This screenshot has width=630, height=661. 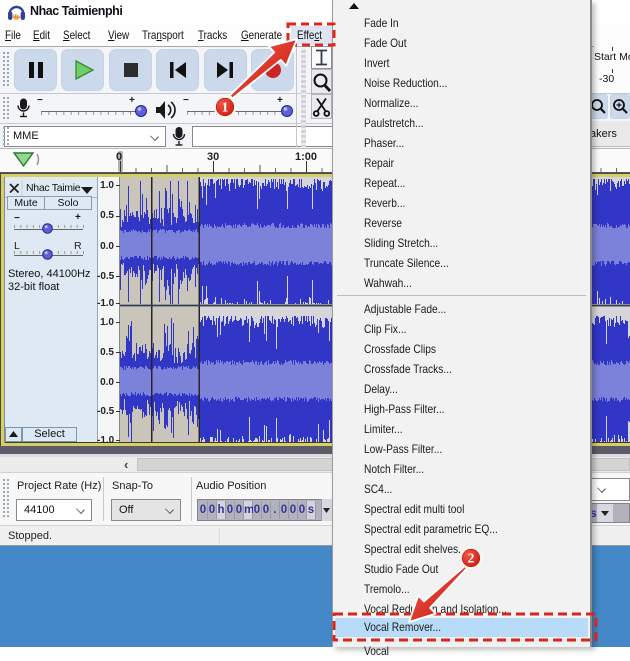 I want to click on svg-text: 2, so click(x=471, y=558).